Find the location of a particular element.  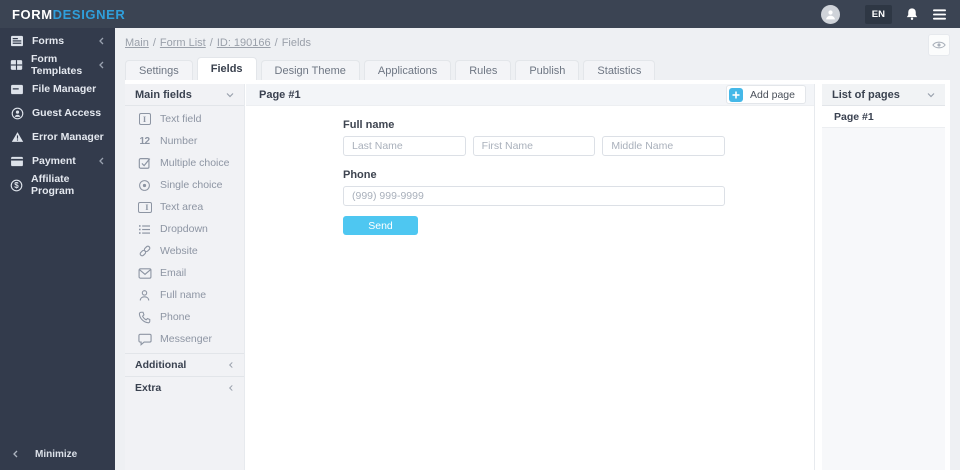

field-item-label: Multiple choice is located at coordinates (195, 163).